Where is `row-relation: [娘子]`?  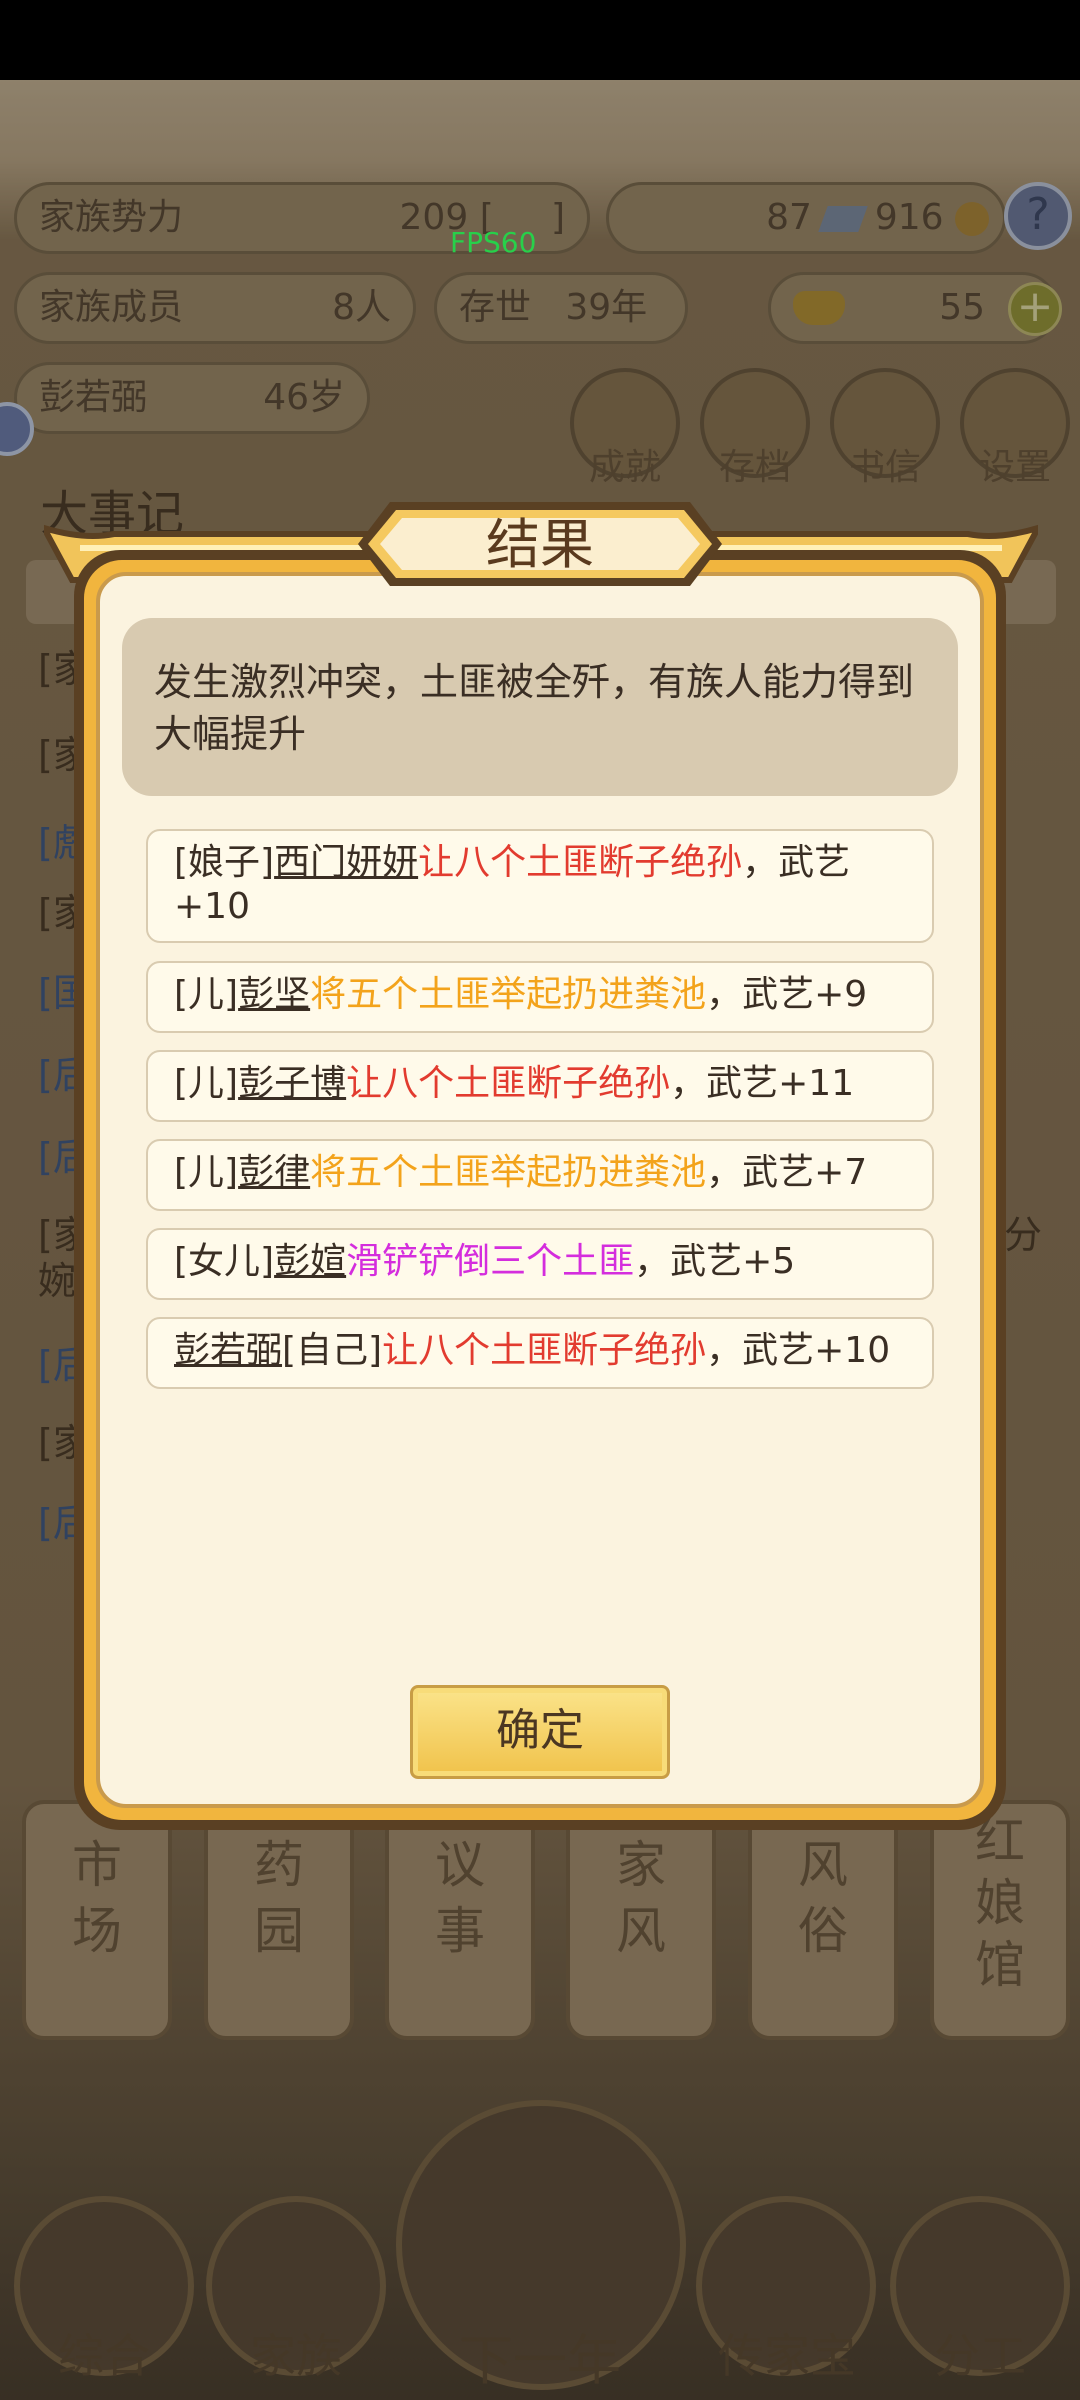
row-relation: [娘子] is located at coordinates (224, 862).